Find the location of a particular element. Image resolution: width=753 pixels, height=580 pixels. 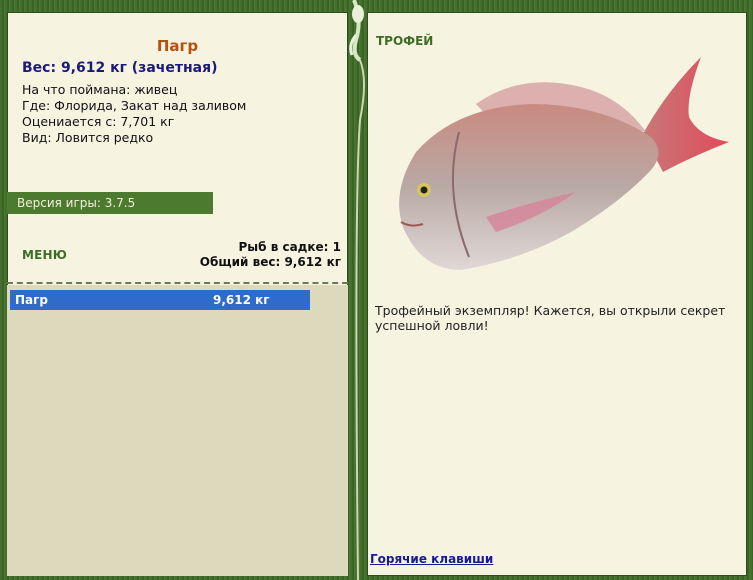

bait-info: На что поймана: живец is located at coordinates (100, 89).